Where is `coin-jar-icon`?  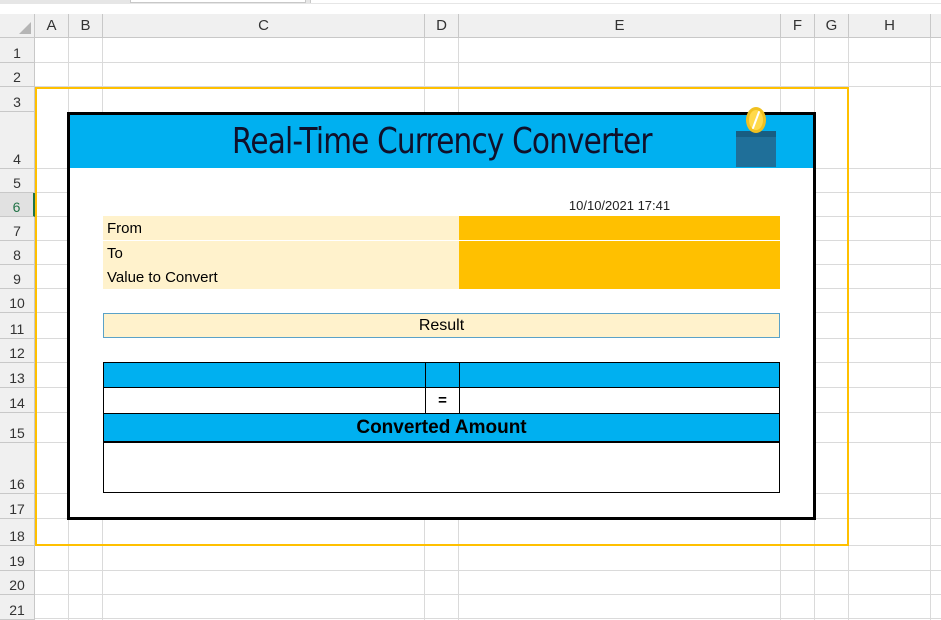
coin-jar-icon is located at coordinates (756, 137).